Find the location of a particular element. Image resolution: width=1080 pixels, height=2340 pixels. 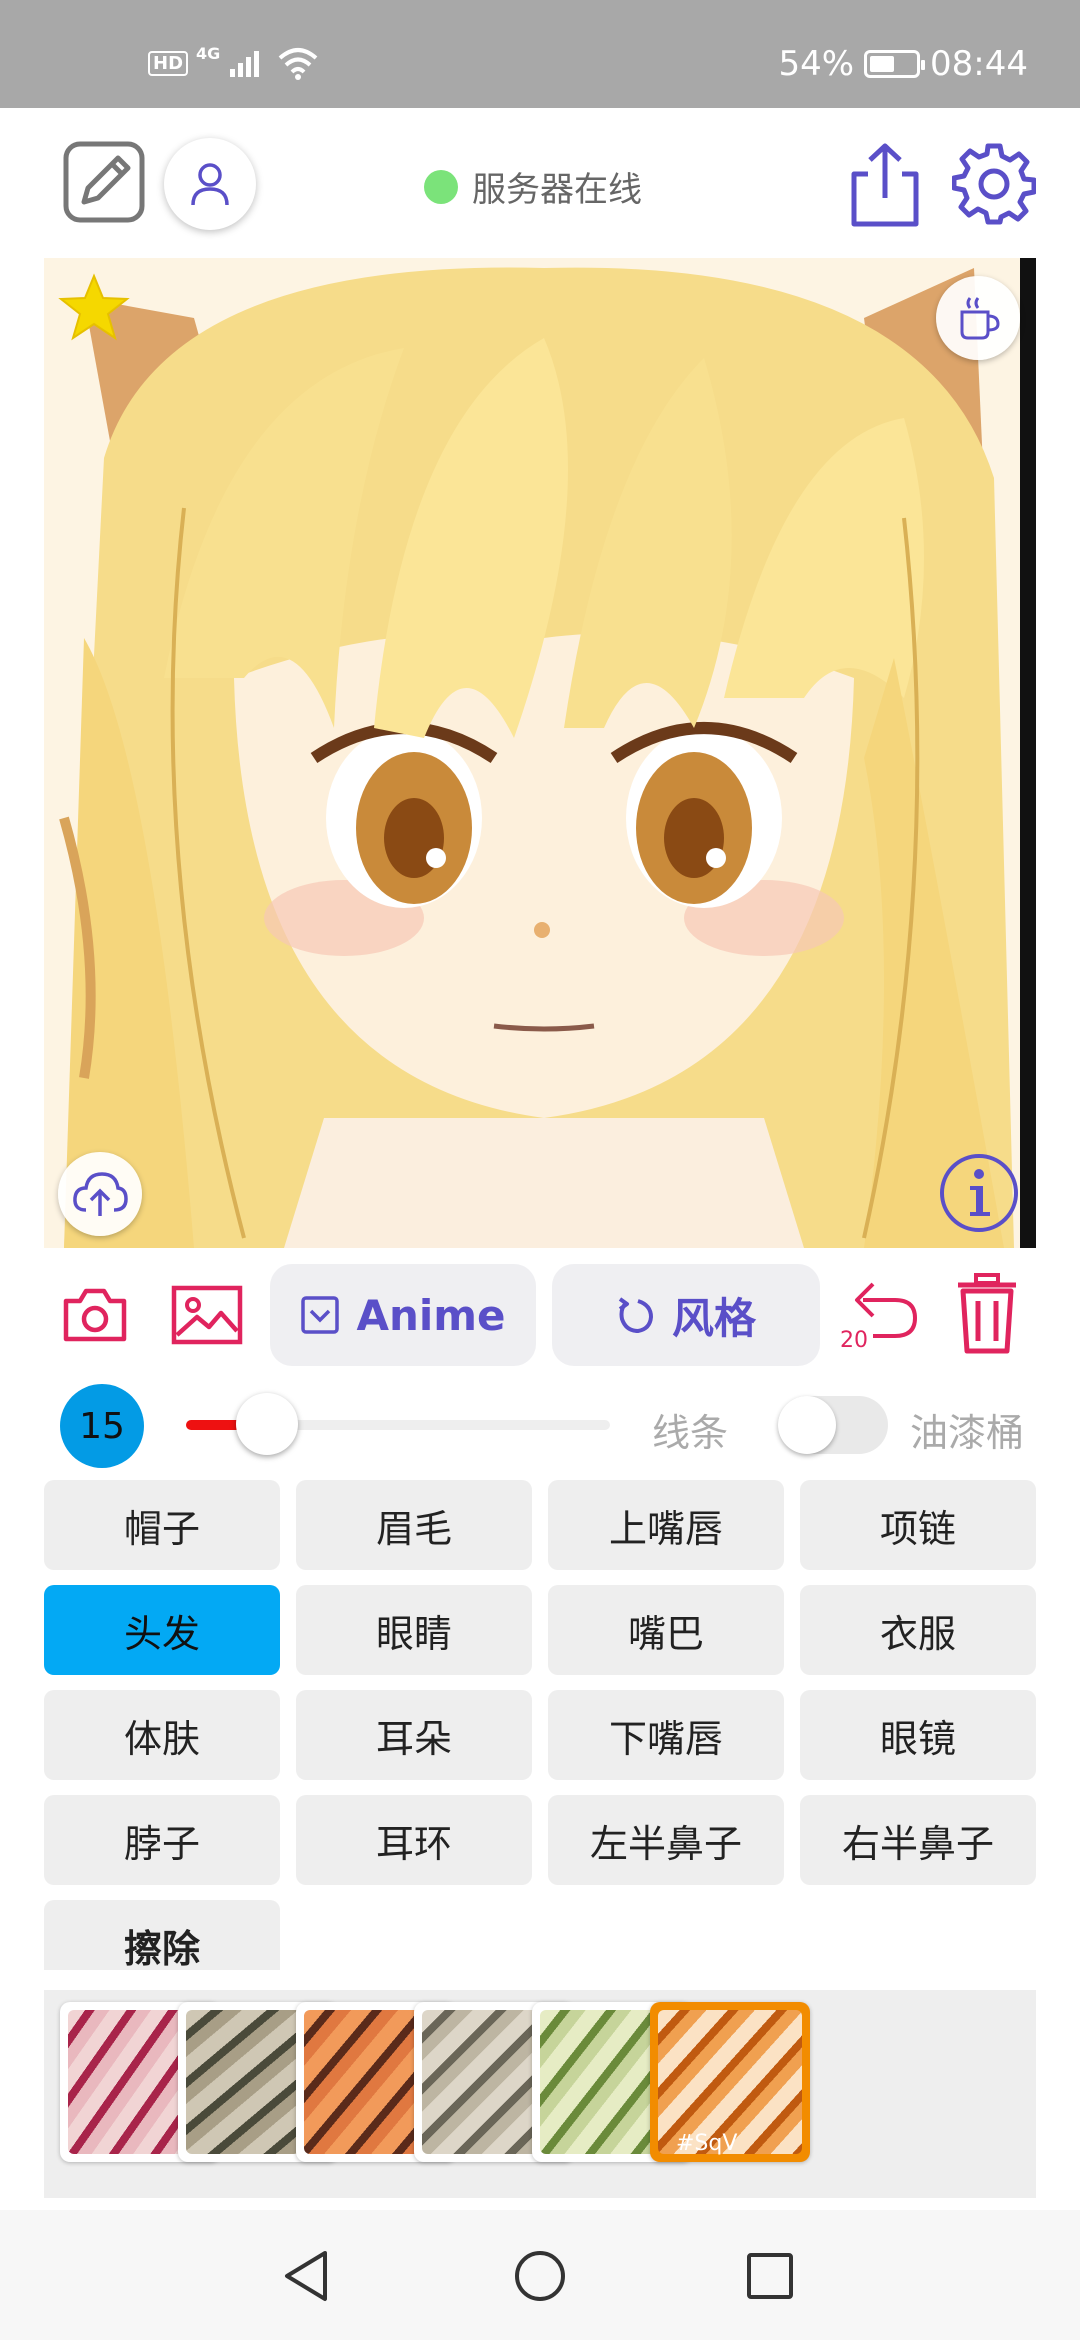

favorite-button is located at coordinates (94, 308).